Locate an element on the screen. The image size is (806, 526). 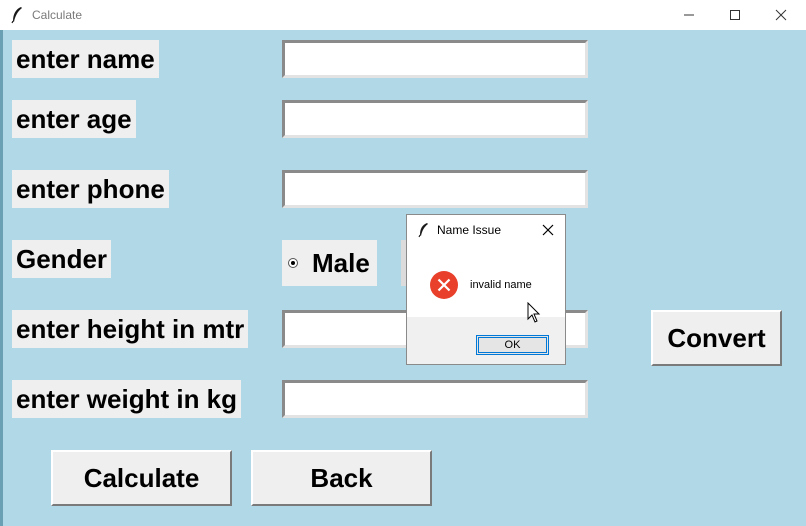
back-button: Back is located at coordinates (341, 478).